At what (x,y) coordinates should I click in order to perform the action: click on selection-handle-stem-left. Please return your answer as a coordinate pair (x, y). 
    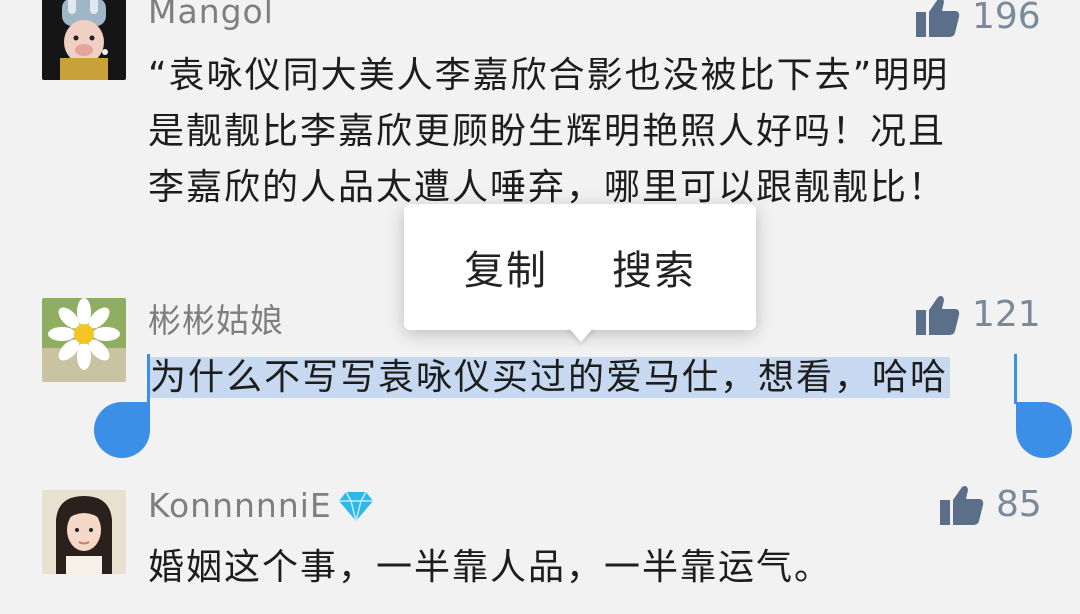
    Looking at the image, I should click on (148, 379).